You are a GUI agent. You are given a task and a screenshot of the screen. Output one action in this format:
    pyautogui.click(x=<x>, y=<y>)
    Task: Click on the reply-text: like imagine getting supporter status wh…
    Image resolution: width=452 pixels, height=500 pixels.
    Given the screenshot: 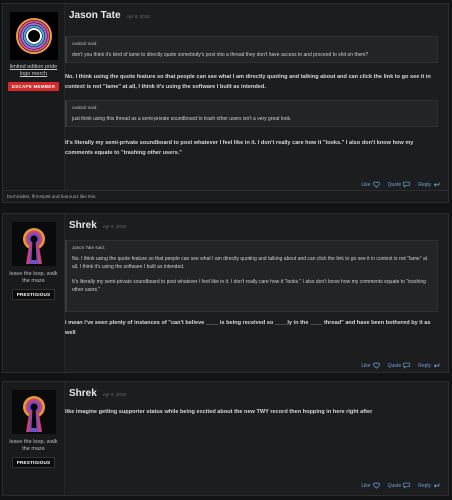 What is the action you would take?
    pyautogui.click(x=219, y=412)
    